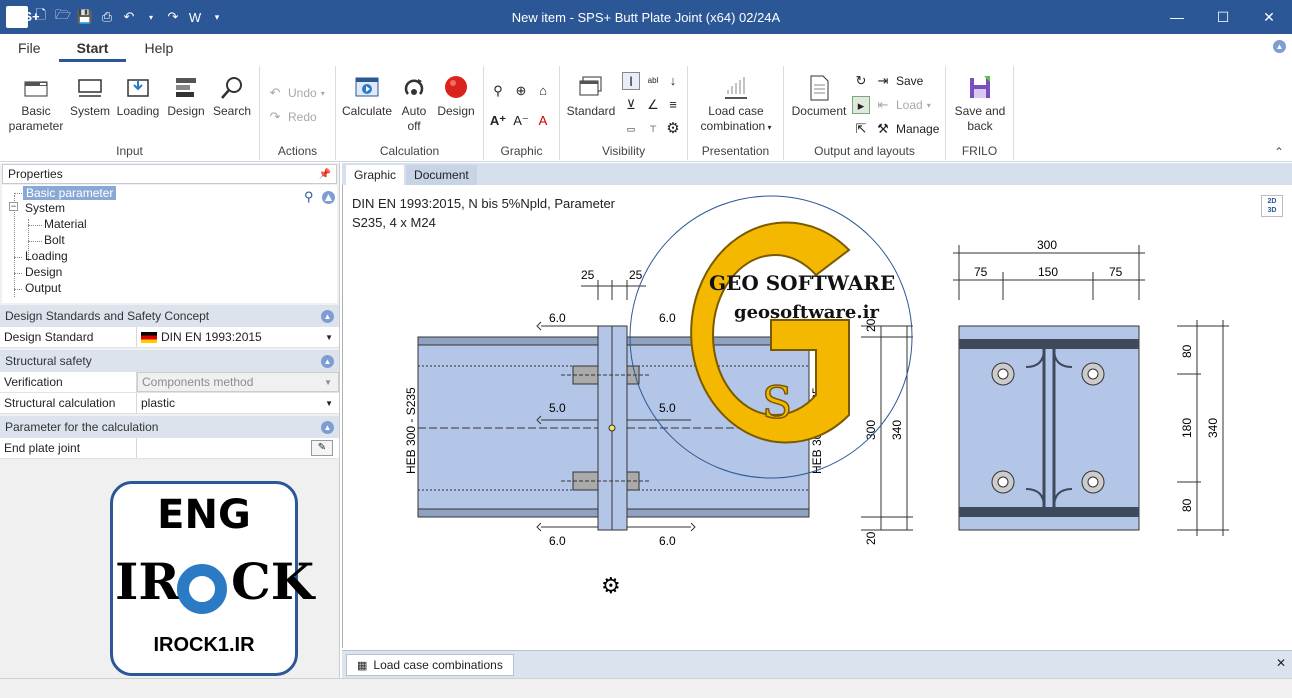 The image size is (1292, 698). Describe the element at coordinates (173, 17) in the screenshot. I see `redo-icon: ↷` at that location.